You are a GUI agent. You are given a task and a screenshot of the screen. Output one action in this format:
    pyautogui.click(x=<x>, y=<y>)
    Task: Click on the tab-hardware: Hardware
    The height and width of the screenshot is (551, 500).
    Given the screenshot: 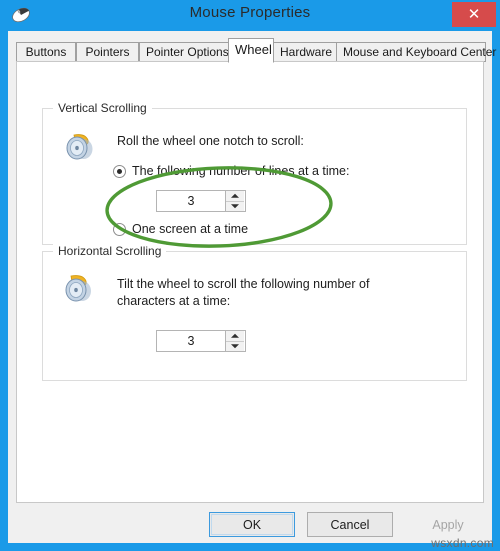 What is the action you would take?
    pyautogui.click(x=305, y=52)
    